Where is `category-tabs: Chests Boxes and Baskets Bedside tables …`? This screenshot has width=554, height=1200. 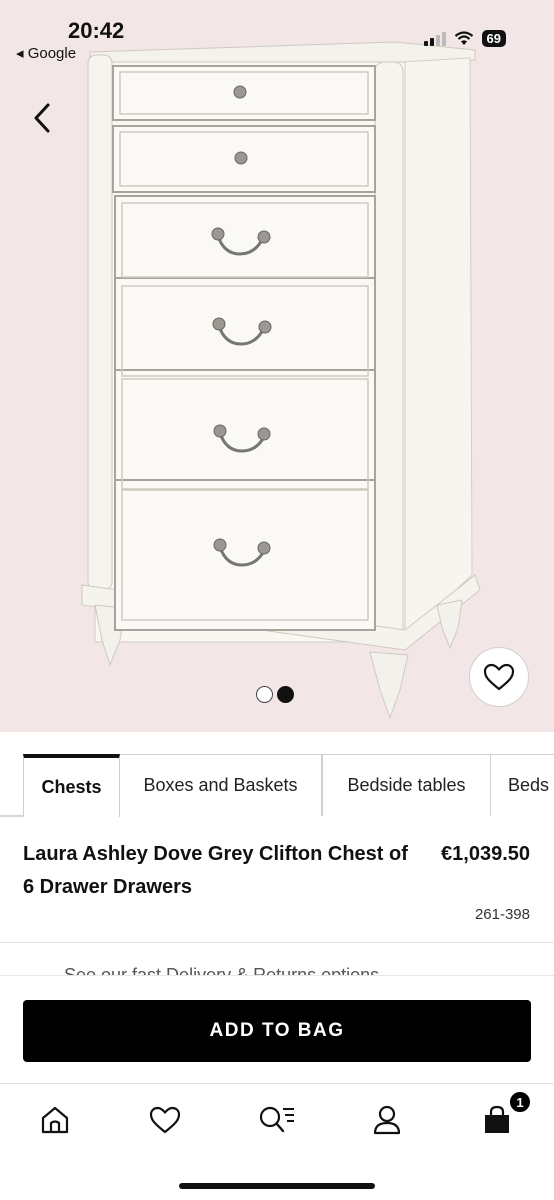
category-tabs: Chests Boxes and Baskets Bedside tables … is located at coordinates (277, 774).